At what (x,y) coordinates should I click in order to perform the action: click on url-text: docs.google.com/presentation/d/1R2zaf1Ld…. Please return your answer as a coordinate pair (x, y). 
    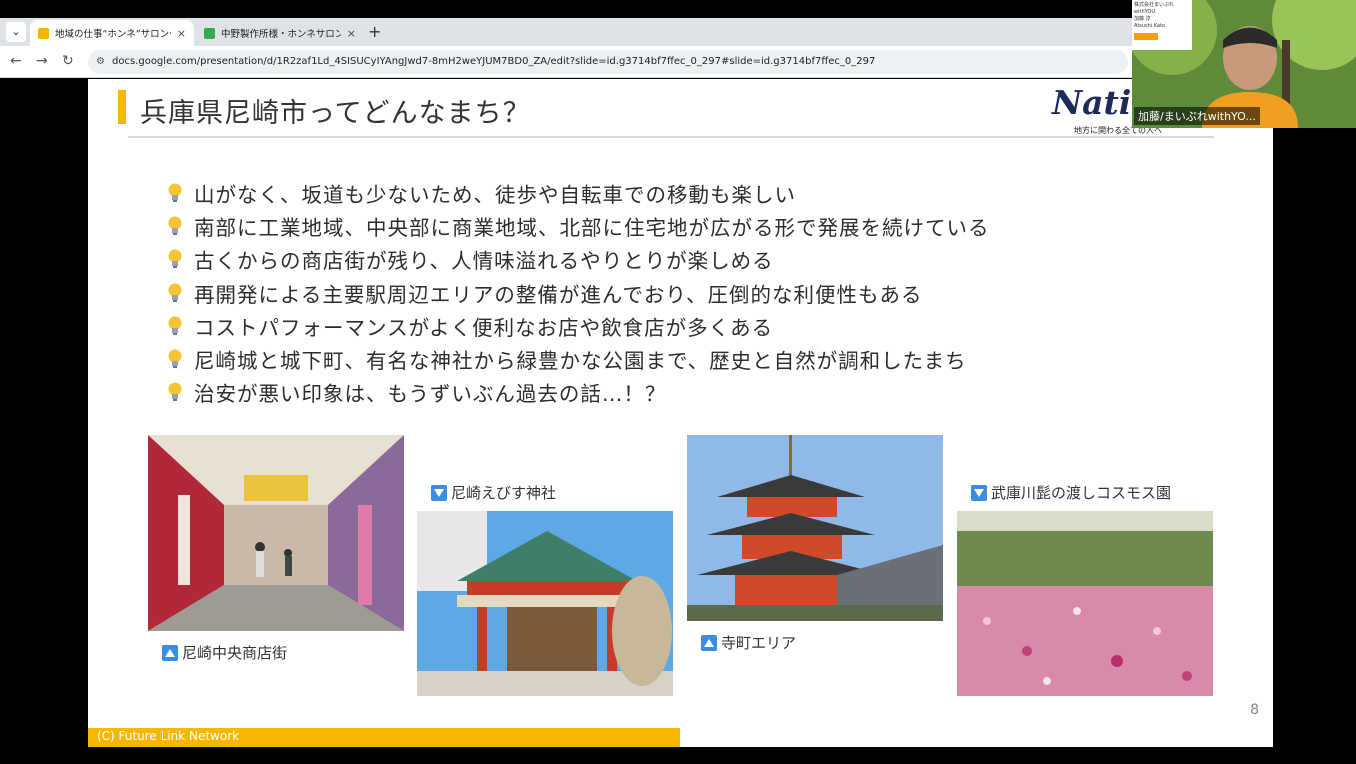
    Looking at the image, I should click on (494, 61).